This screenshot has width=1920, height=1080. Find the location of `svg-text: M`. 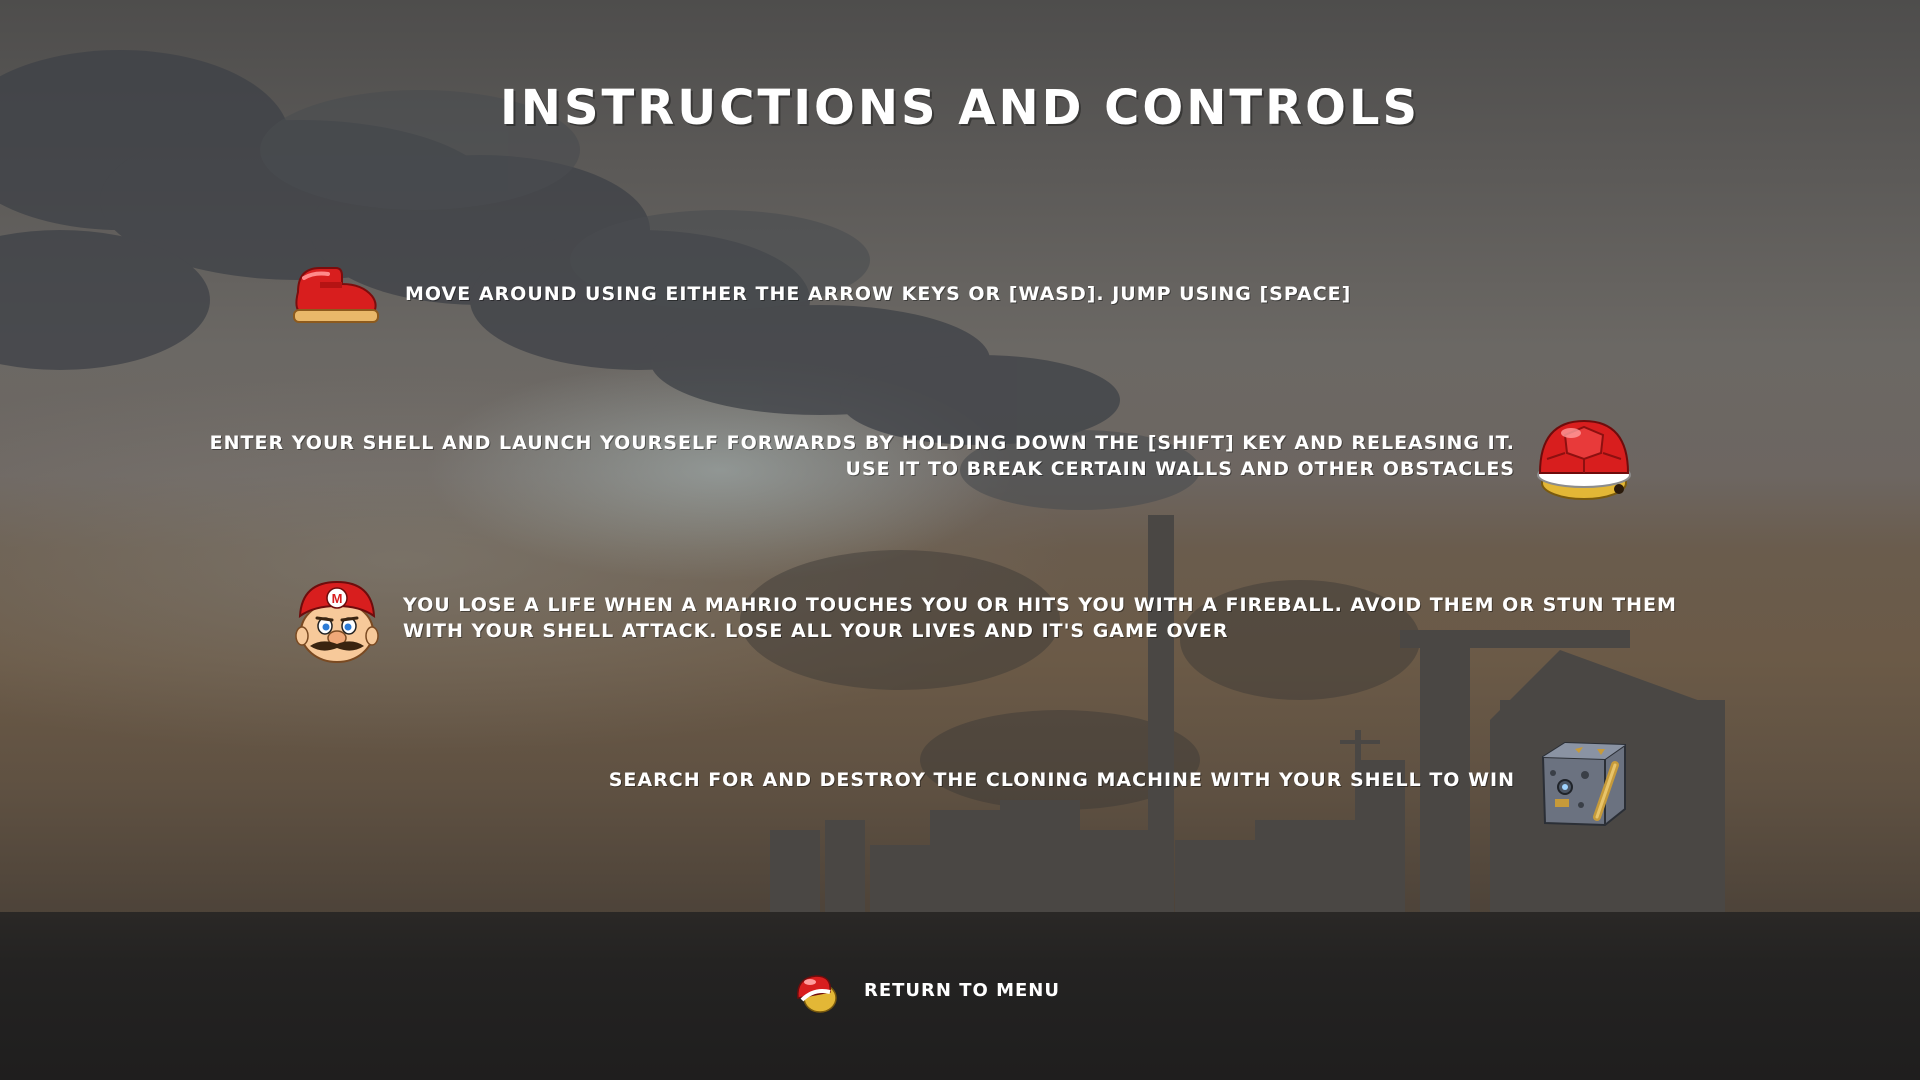

svg-text: M is located at coordinates (337, 598).